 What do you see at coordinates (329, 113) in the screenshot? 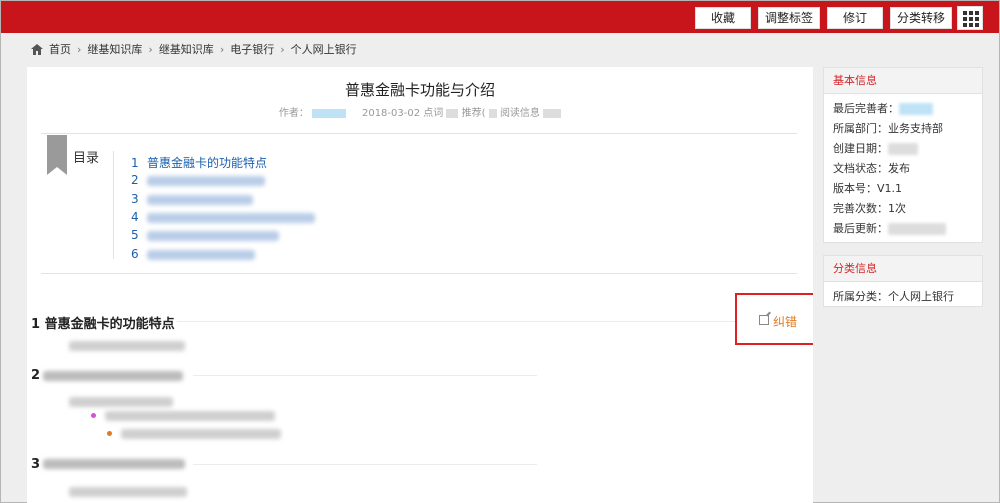
I see `author-name-redacted` at bounding box center [329, 113].